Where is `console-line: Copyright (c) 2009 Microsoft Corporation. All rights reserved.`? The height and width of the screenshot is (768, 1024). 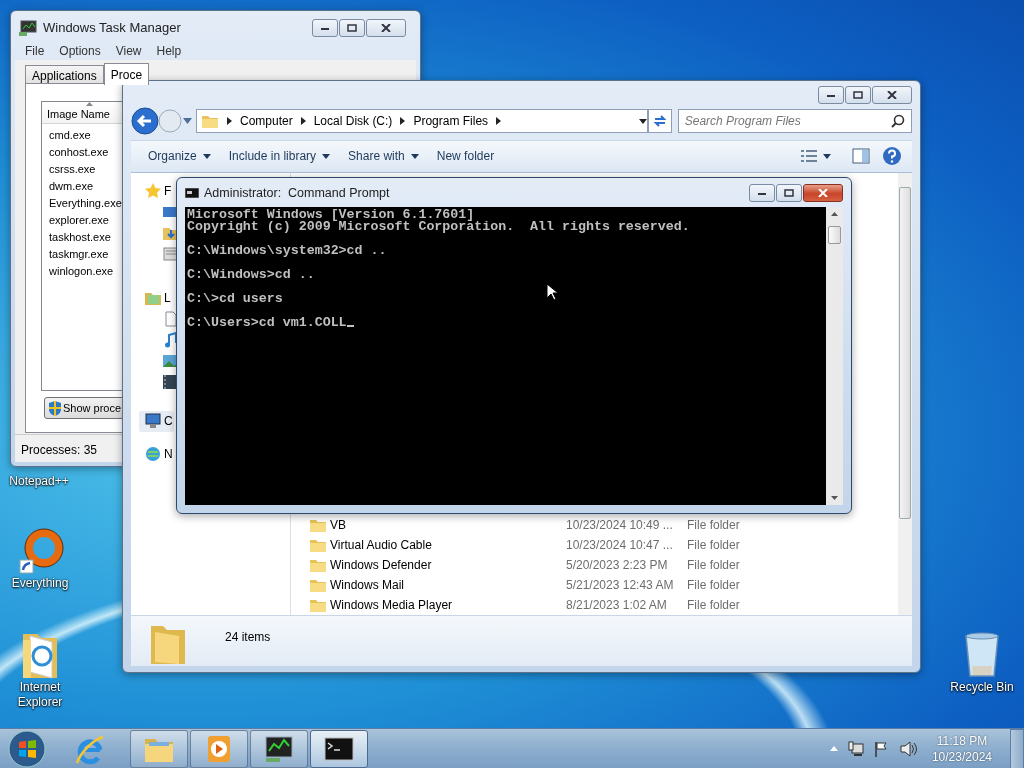
console-line: Copyright (c) 2009 Microsoft Corporation. All rights reserved. is located at coordinates (439, 227).